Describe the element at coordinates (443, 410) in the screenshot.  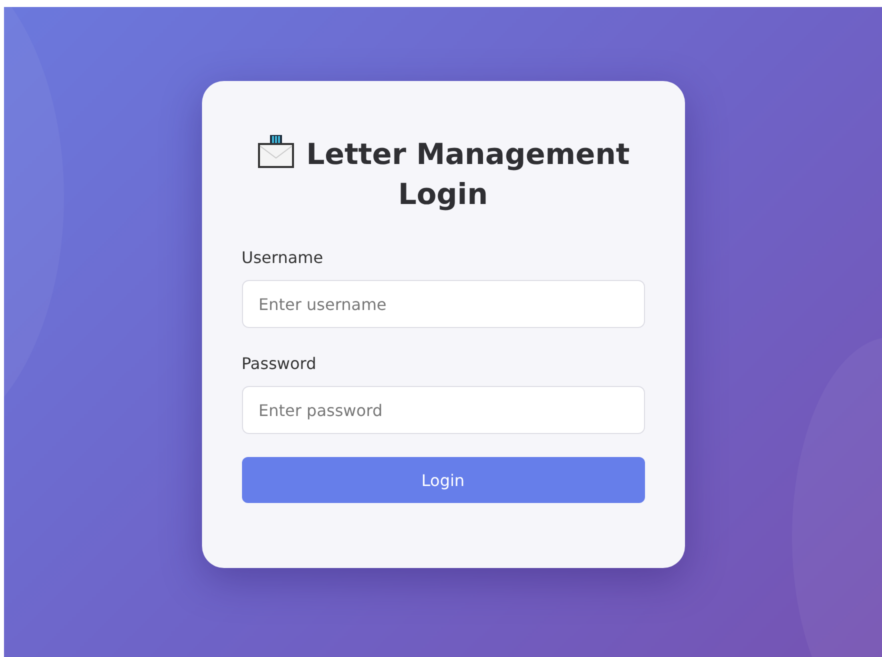
I see `input-field: Enter password` at that location.